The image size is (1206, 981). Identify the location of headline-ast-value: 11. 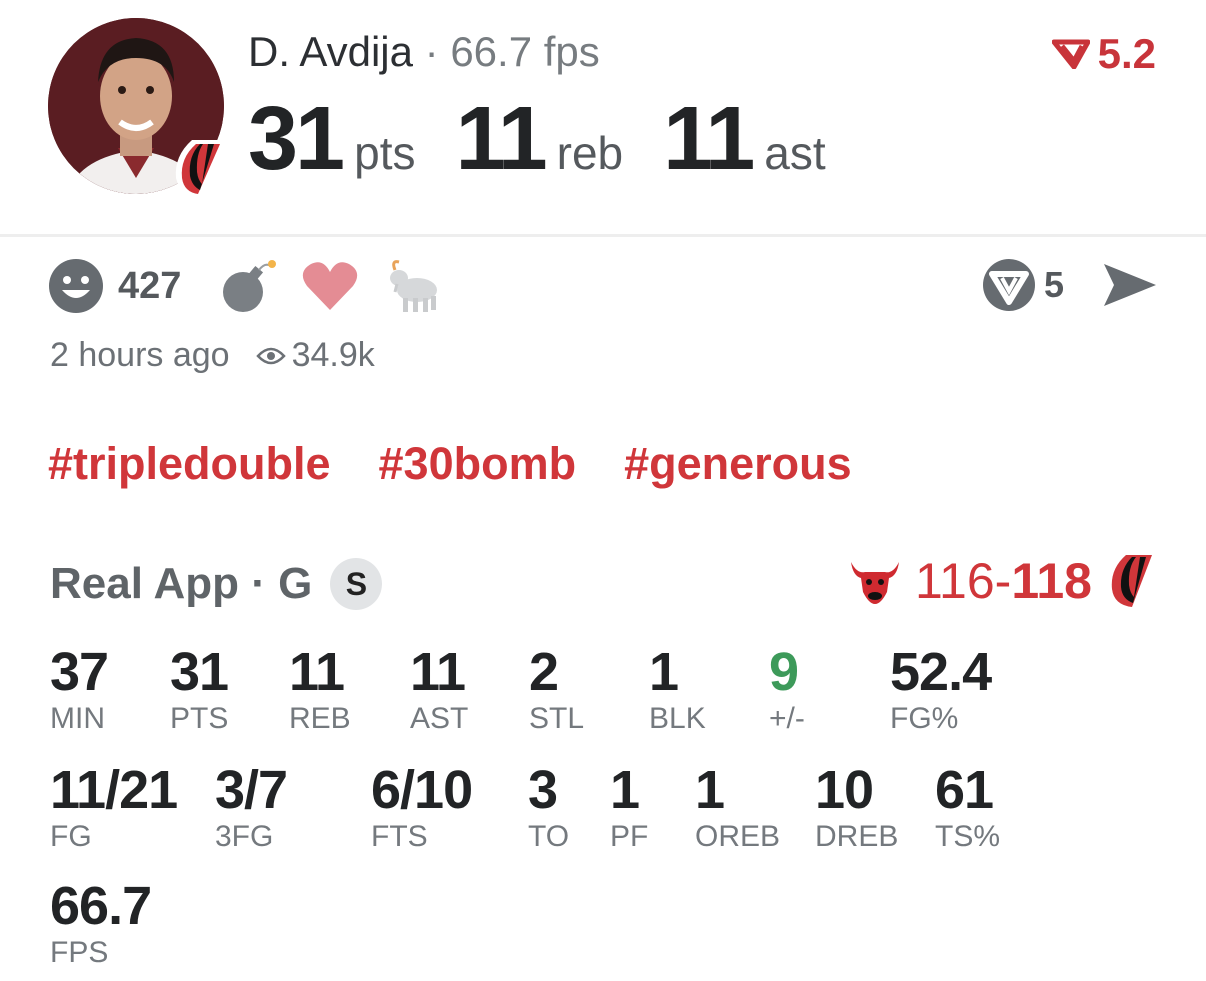
(709, 139).